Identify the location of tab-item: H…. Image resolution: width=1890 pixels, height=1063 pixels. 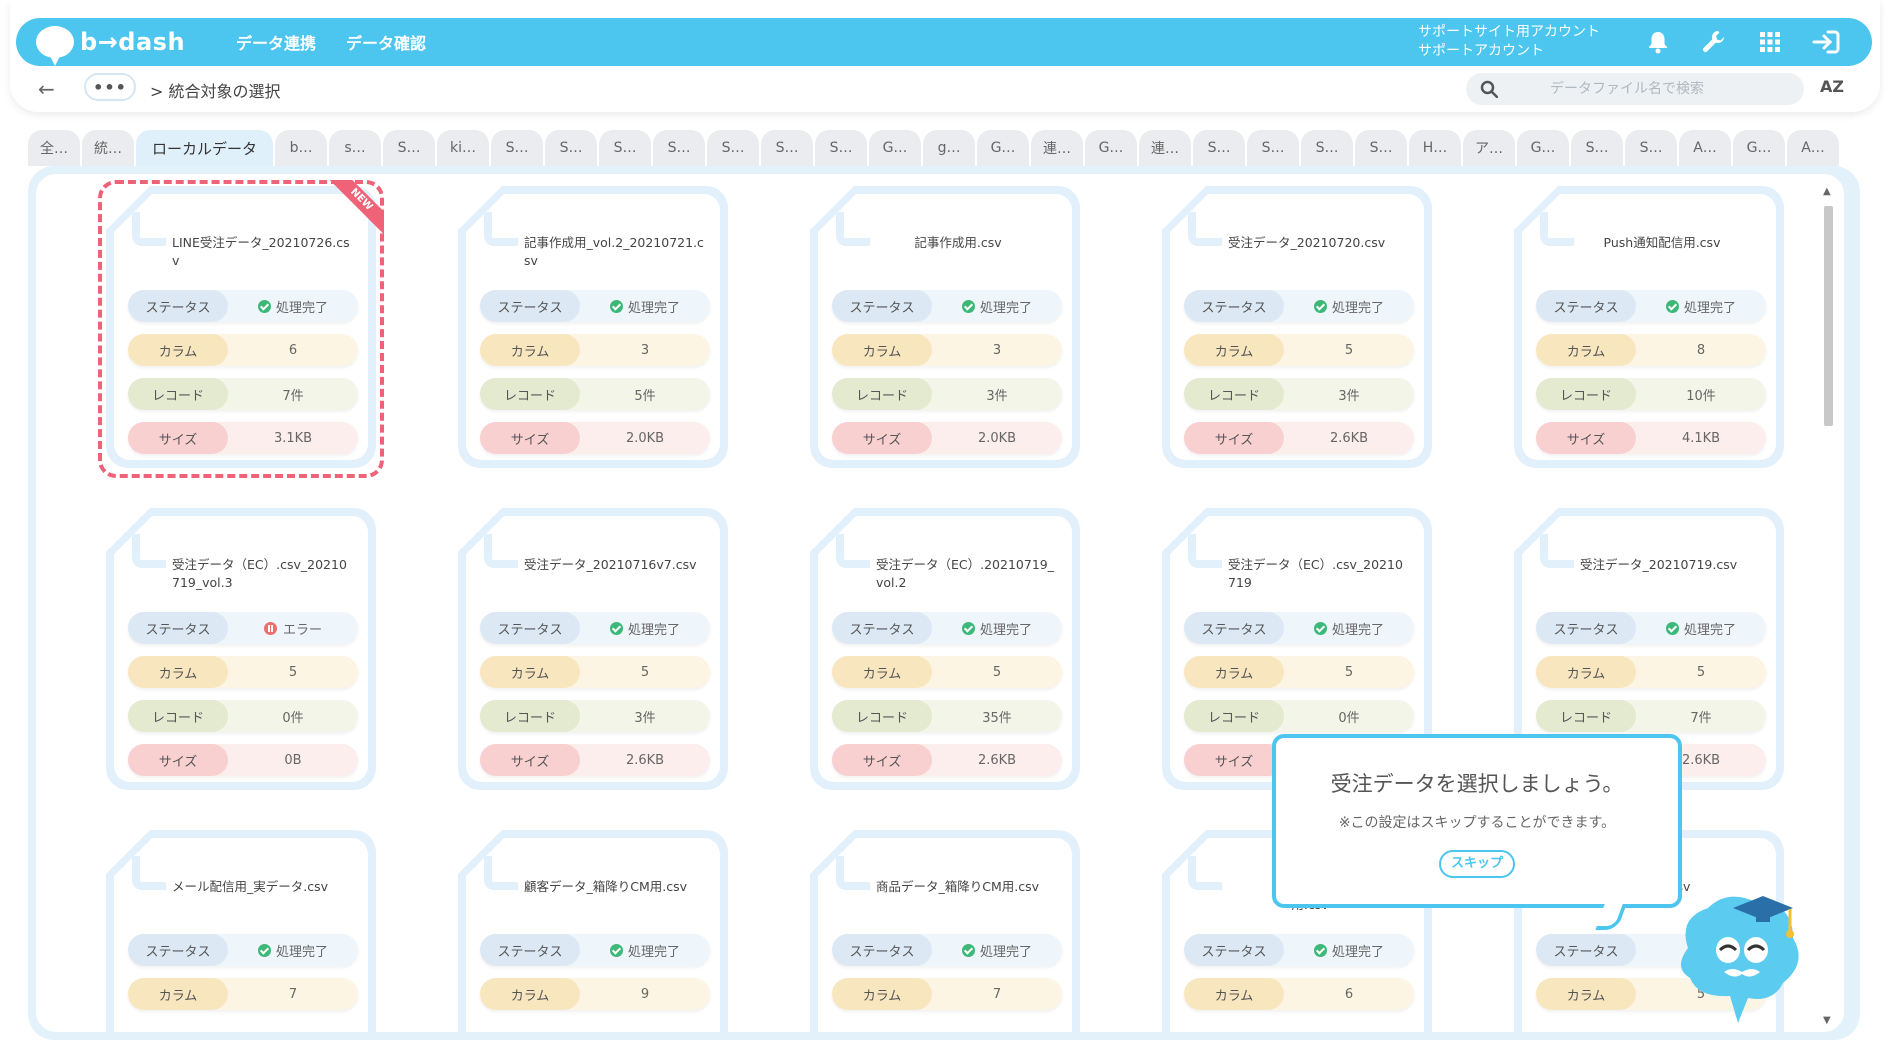
(1435, 148).